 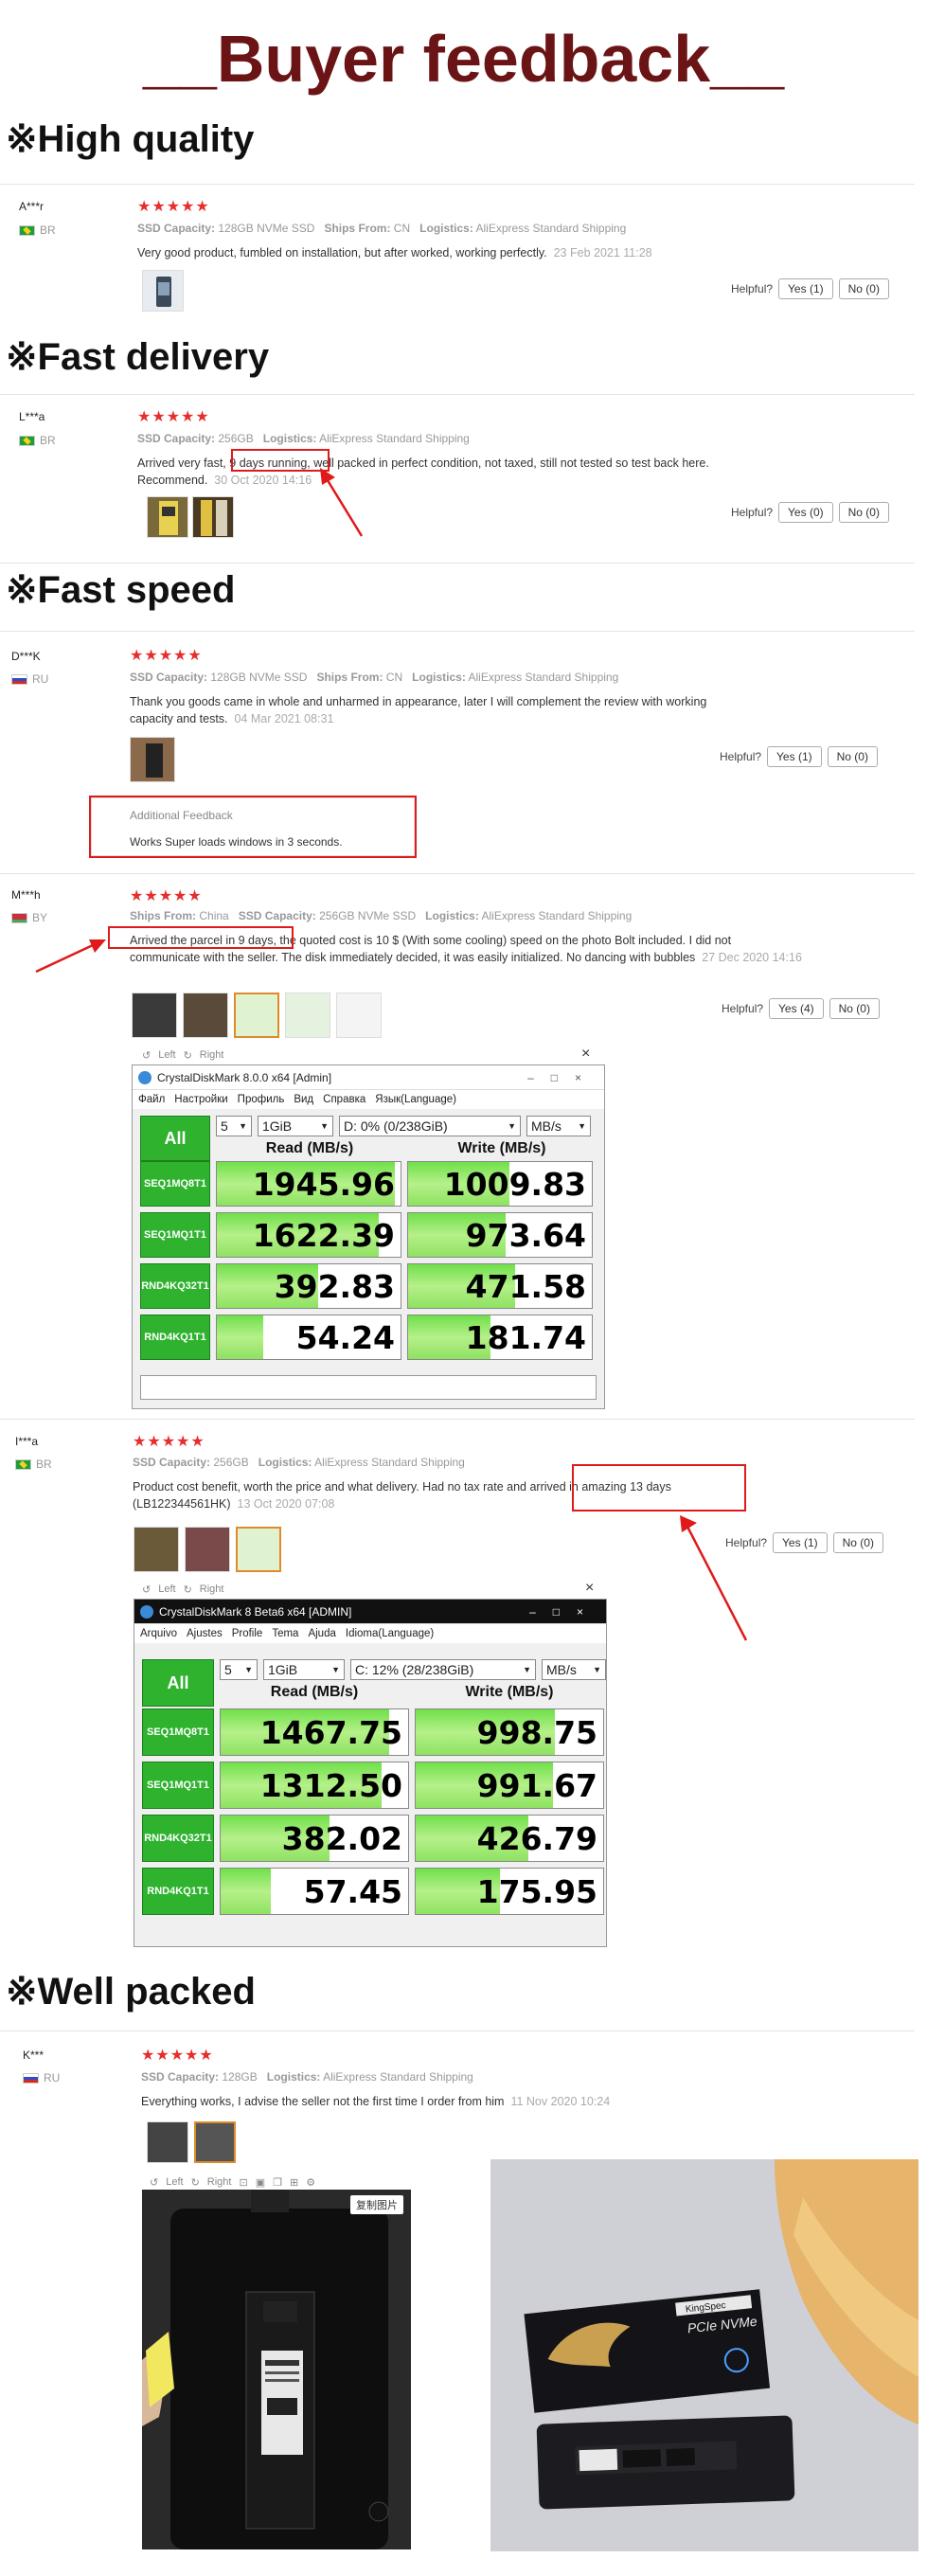 I want to click on menu-item: Ajustes, so click(x=205, y=1633).